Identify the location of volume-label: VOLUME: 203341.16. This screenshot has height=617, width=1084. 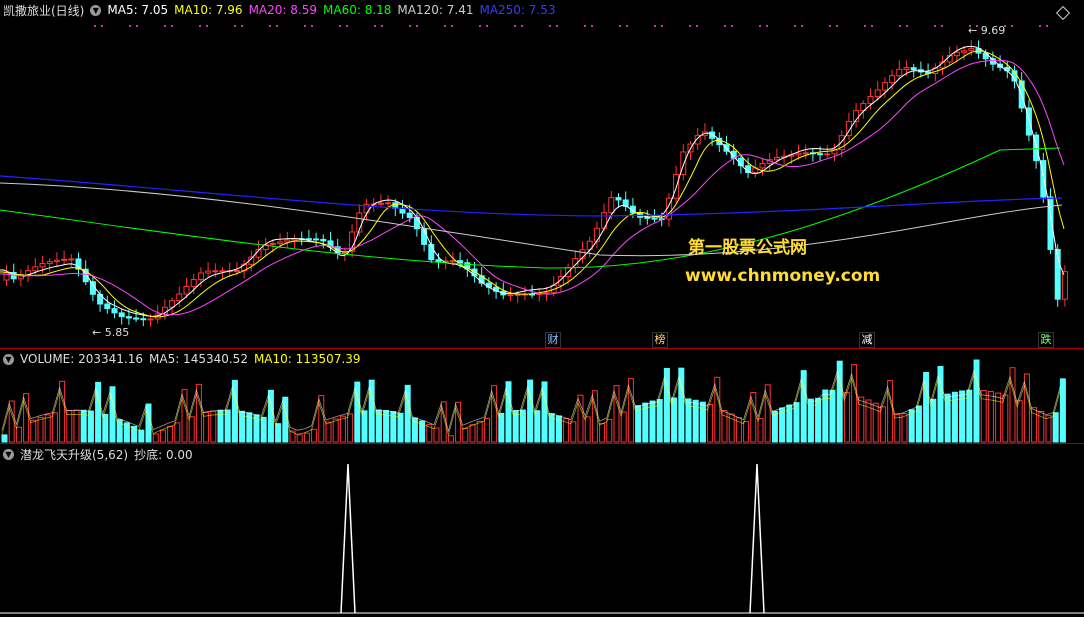
(81, 359).